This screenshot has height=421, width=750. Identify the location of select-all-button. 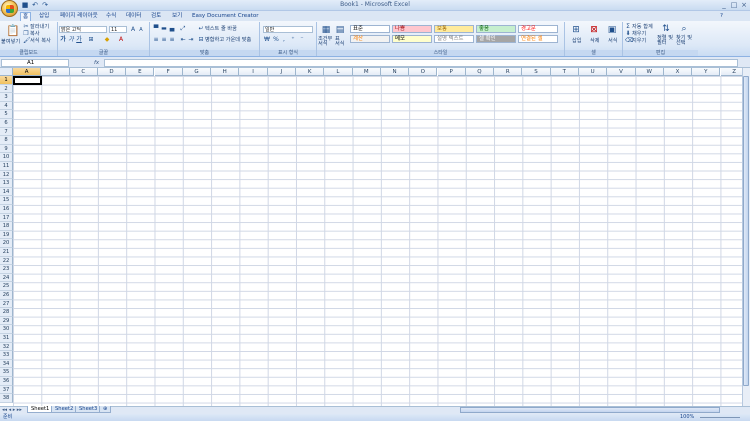
(6, 72).